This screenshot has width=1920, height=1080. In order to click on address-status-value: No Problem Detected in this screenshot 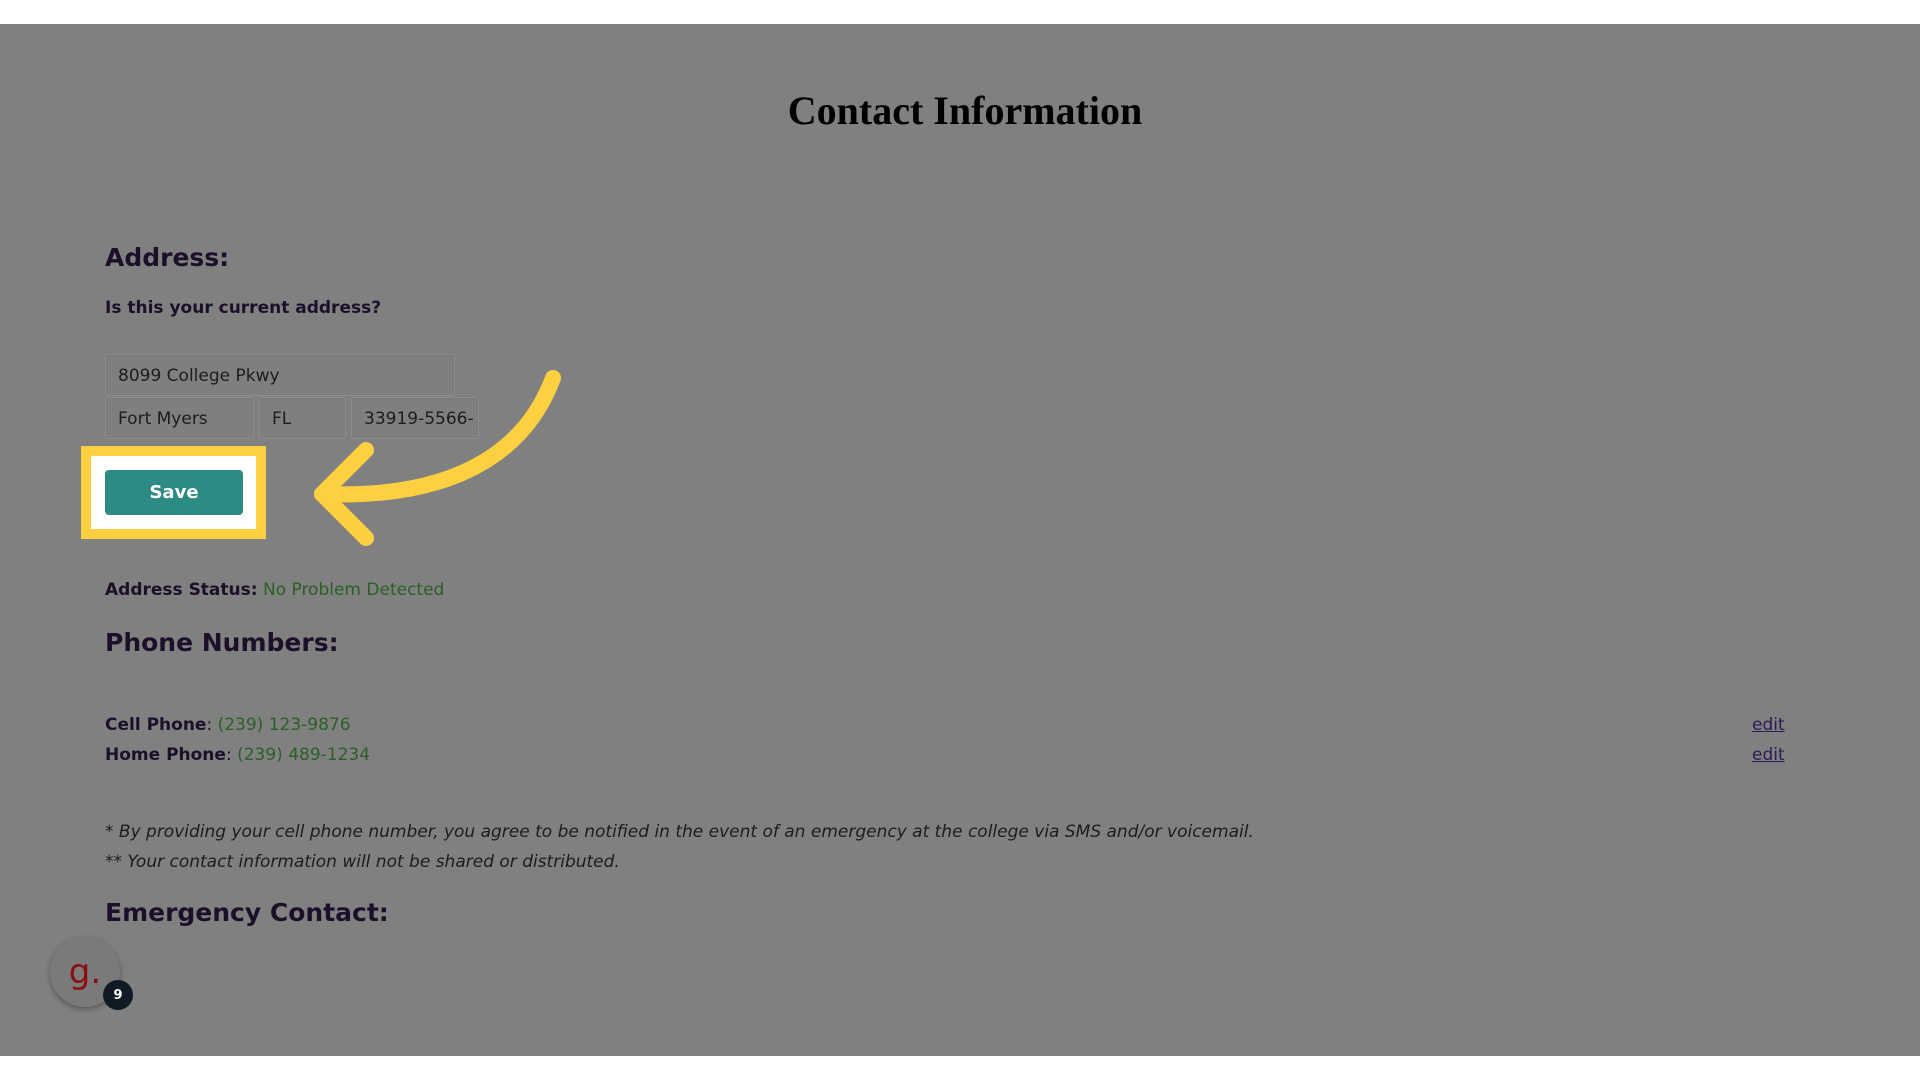, I will do `click(353, 590)`.